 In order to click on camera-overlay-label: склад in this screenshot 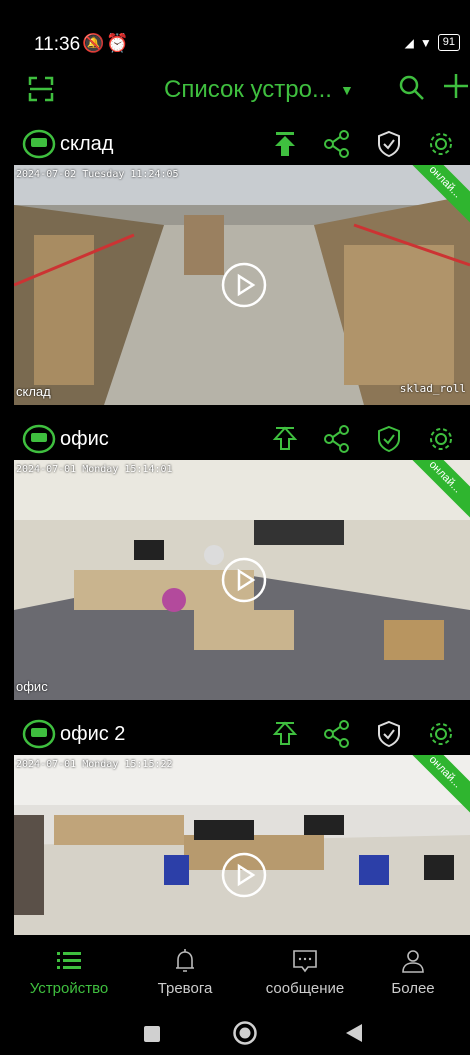, I will do `click(33, 391)`.